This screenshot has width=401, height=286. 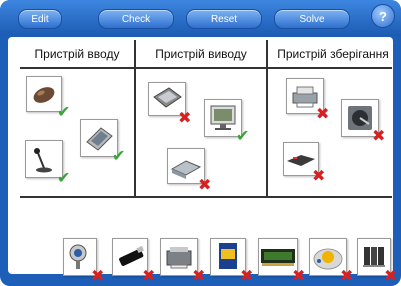 I want to click on toolbar: Edit Check Reset Solve ?, so click(x=200, y=18).